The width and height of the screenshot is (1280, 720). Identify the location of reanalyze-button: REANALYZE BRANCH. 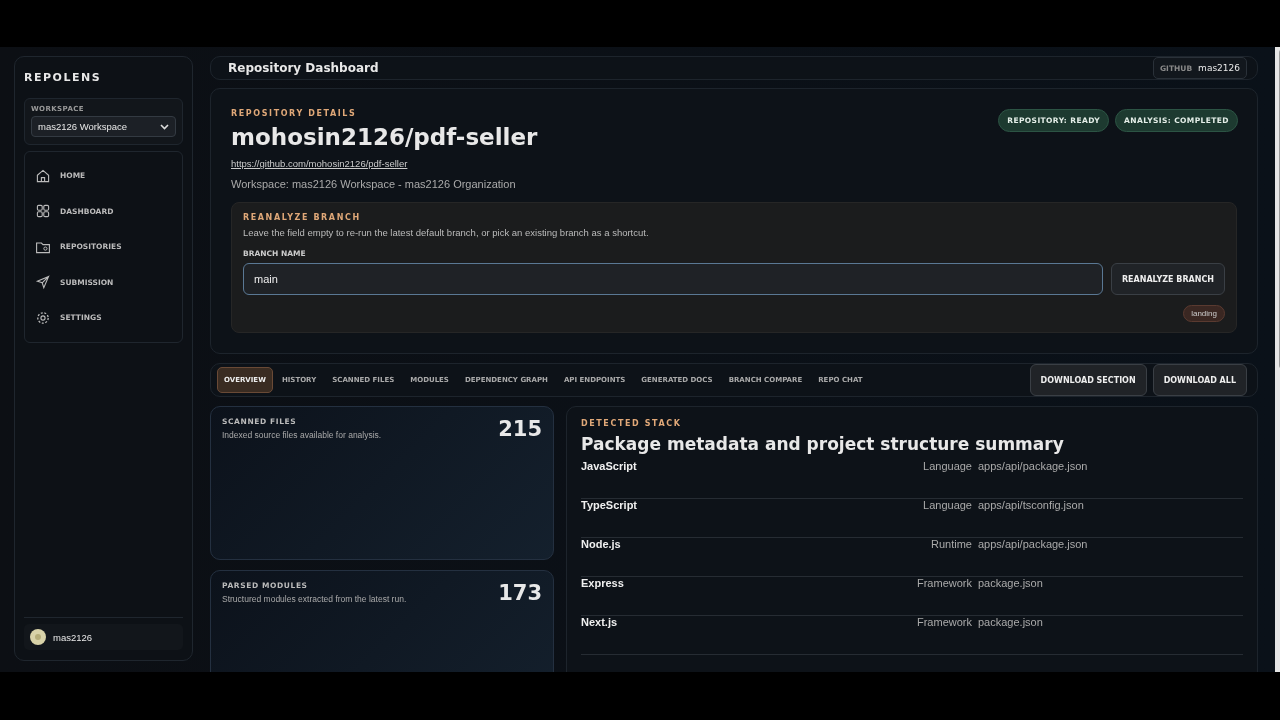
(1167, 279).